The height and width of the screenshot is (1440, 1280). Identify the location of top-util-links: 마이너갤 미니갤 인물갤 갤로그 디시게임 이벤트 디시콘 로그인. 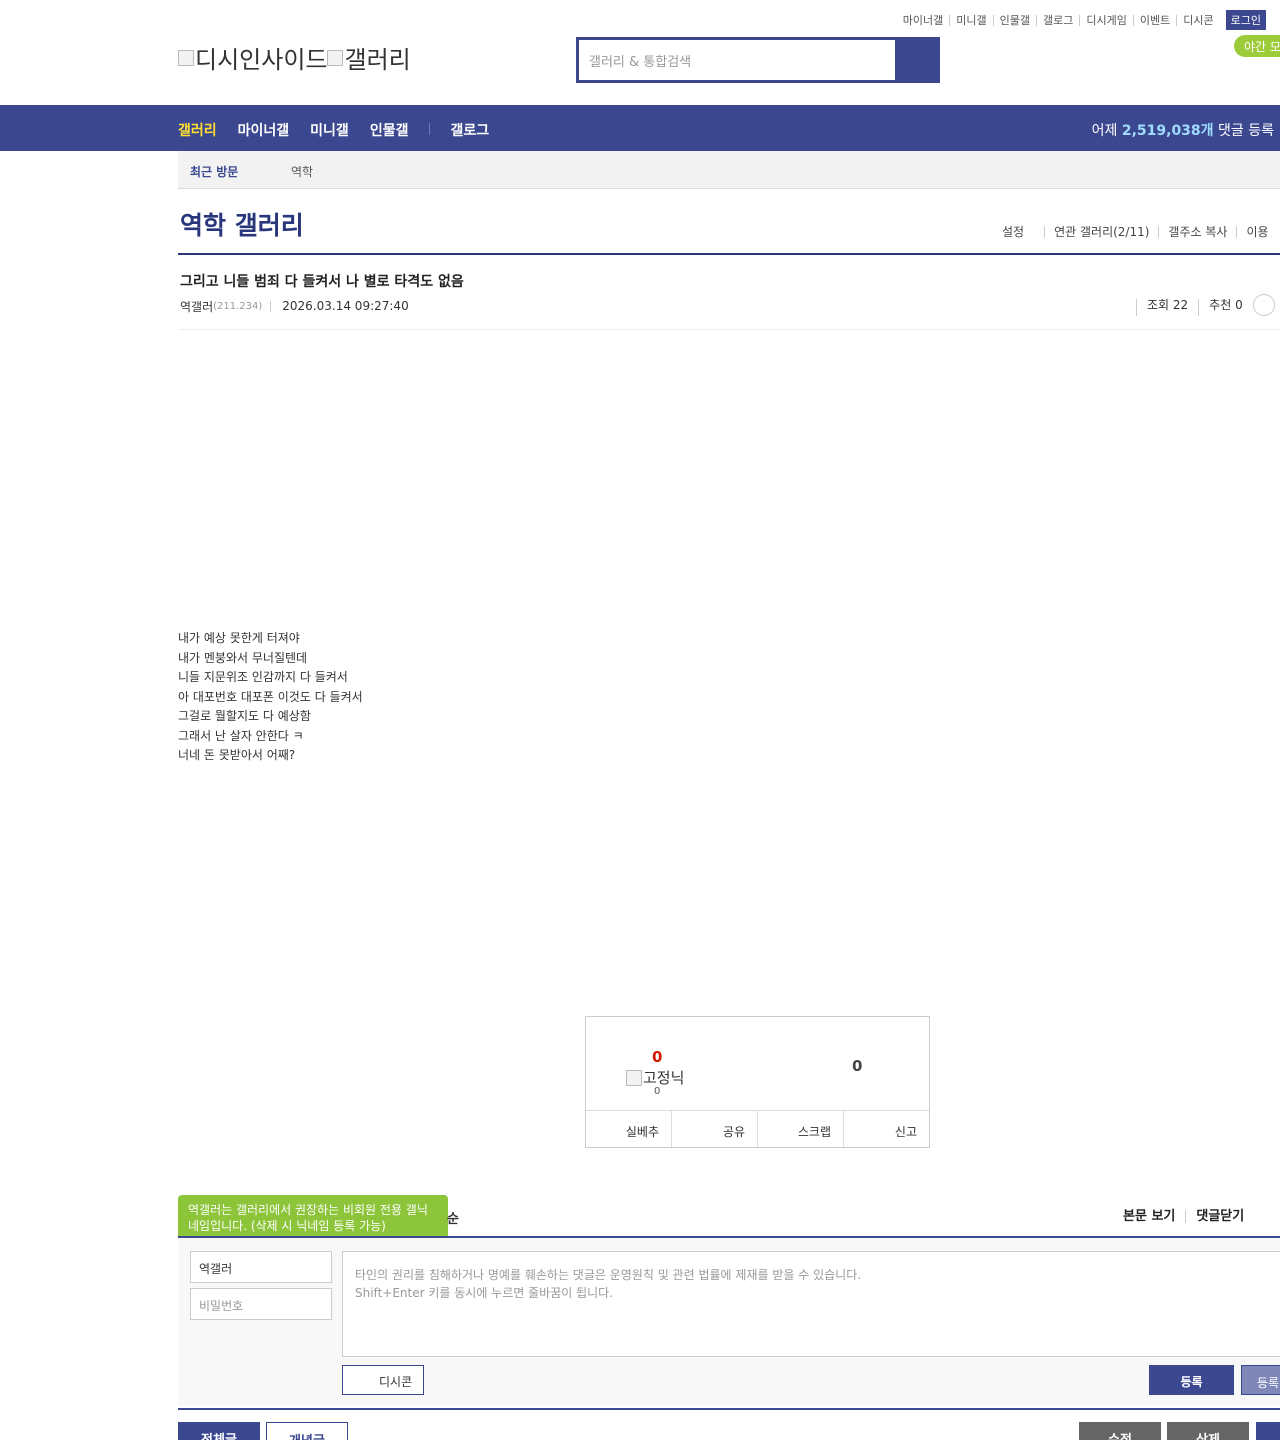
(1081, 20).